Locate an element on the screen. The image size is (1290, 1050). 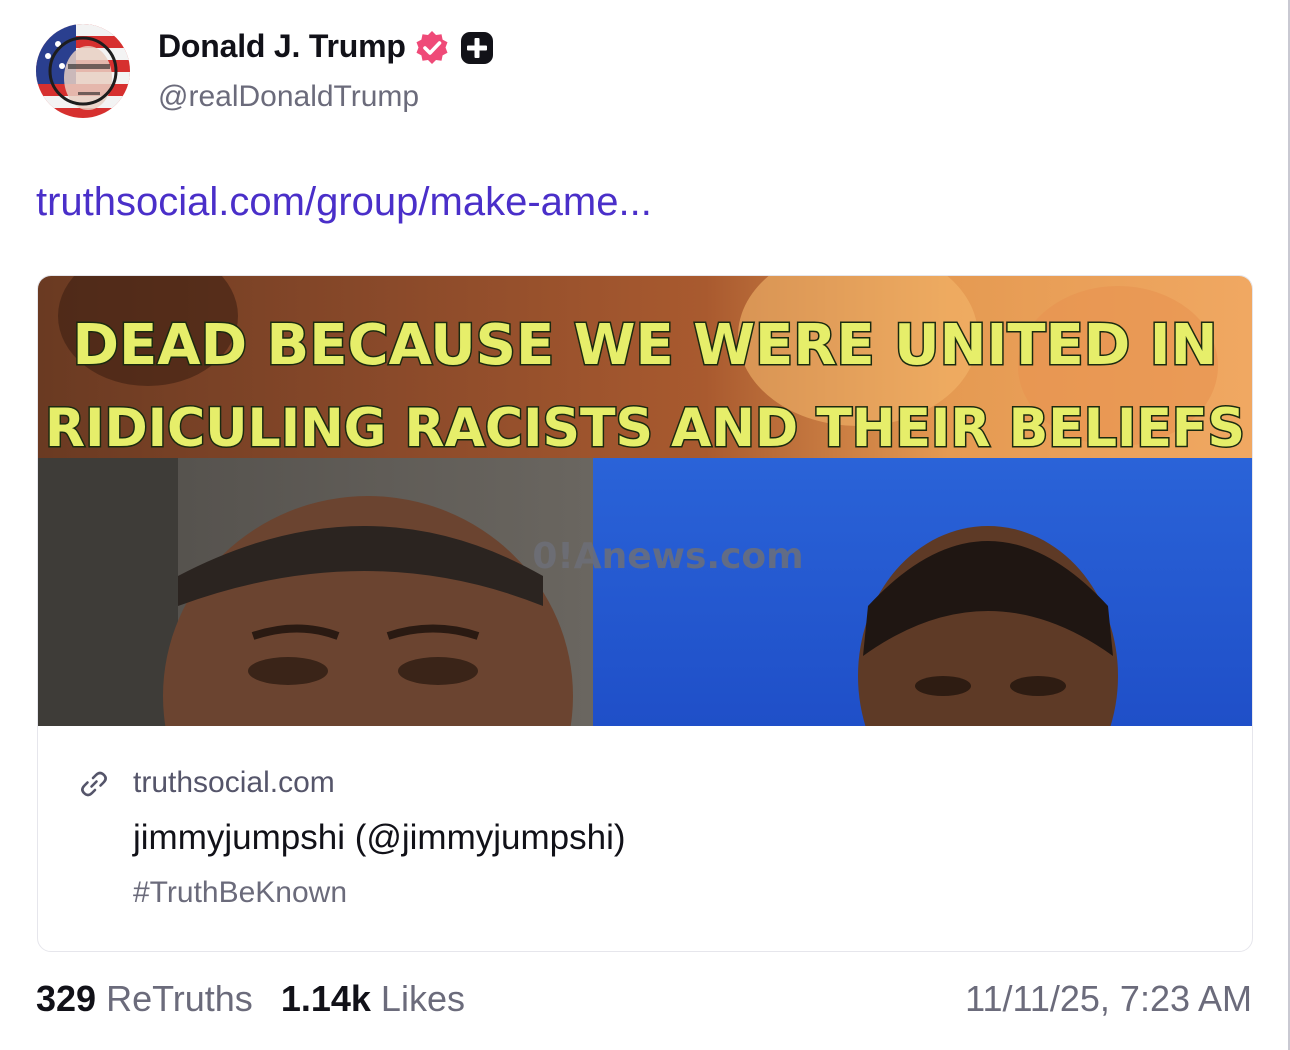
card-domain: truthsocial.com is located at coordinates (234, 782).